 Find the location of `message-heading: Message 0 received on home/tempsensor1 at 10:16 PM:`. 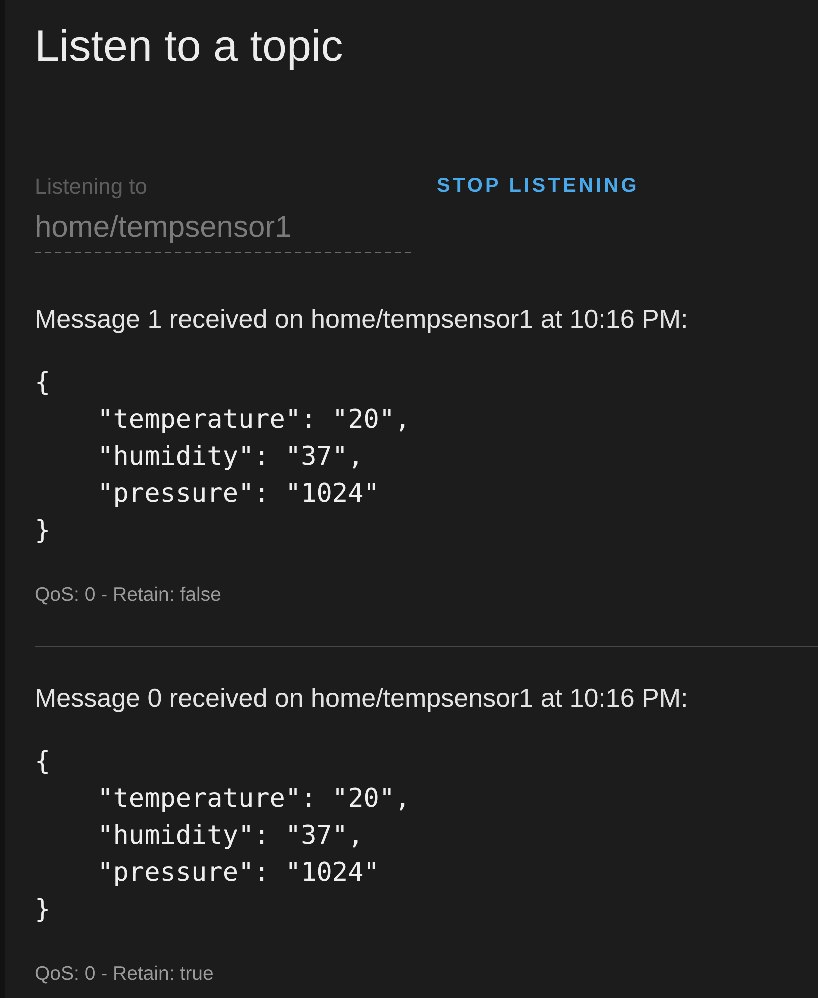

message-heading: Message 0 received on home/tempsensor1 at 10:16 PM: is located at coordinates (361, 698).